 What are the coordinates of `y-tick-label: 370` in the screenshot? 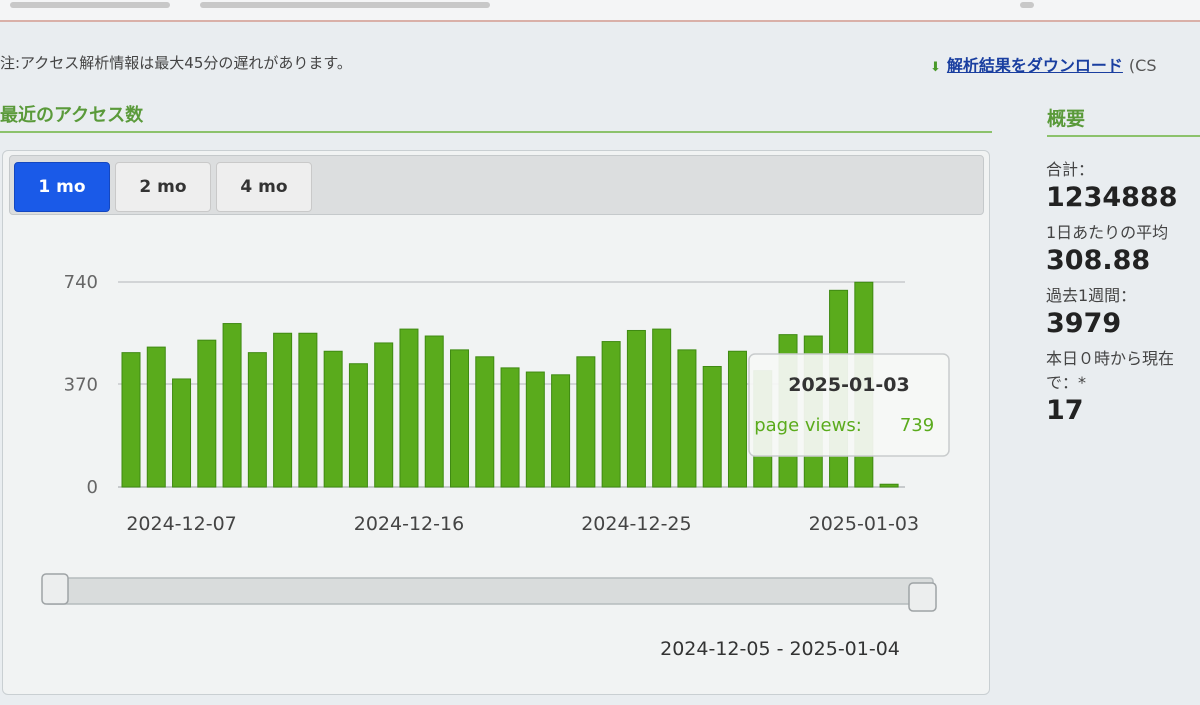 It's located at (81, 385).